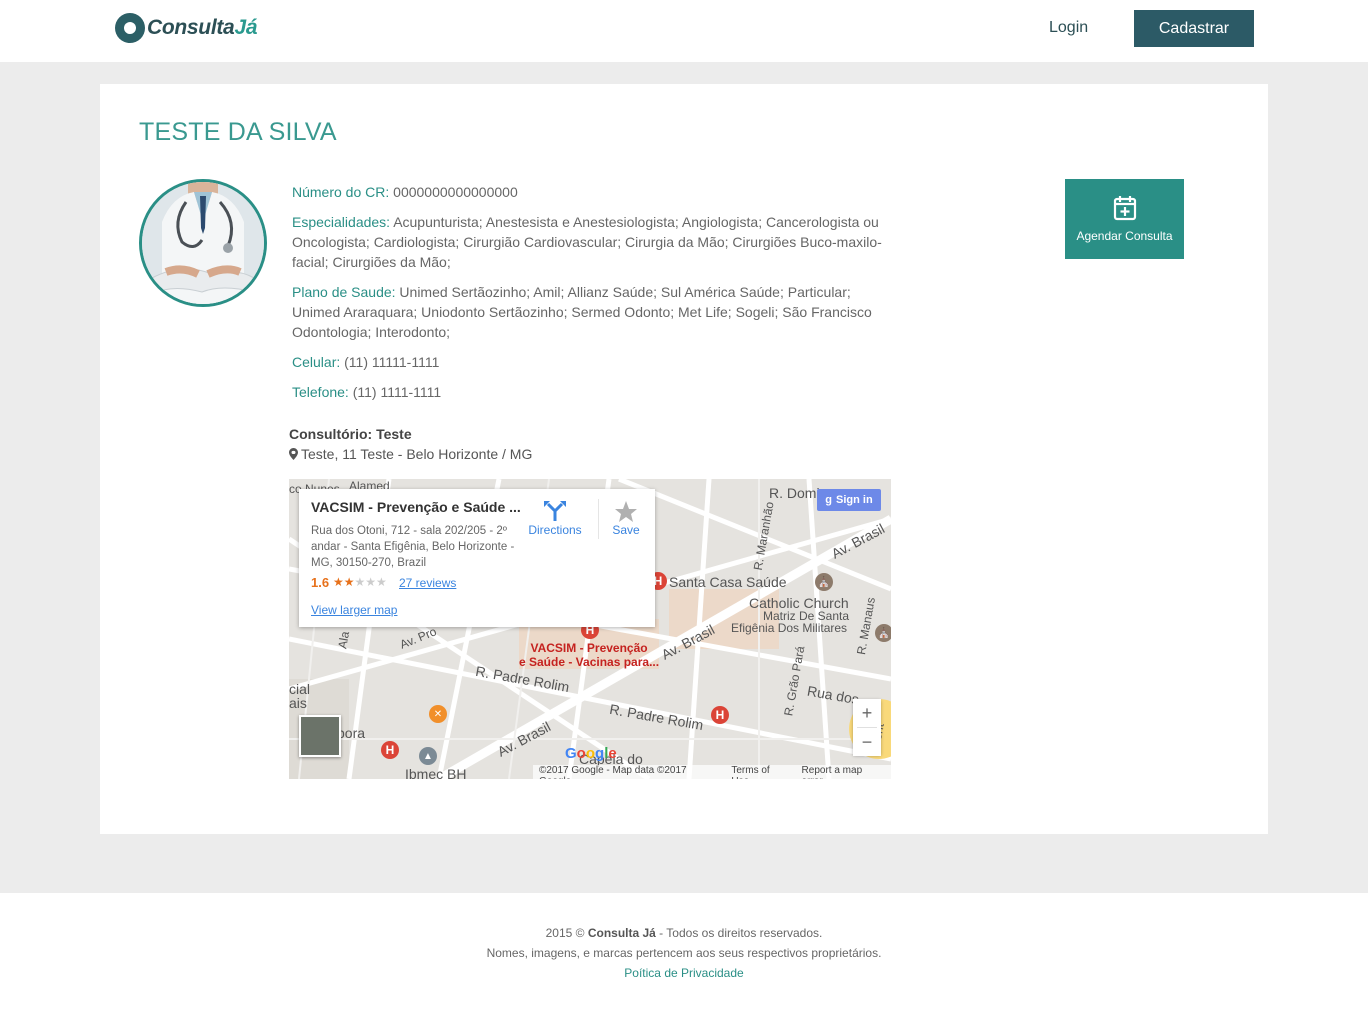  Describe the element at coordinates (626, 511) in the screenshot. I see `star-icon` at that location.